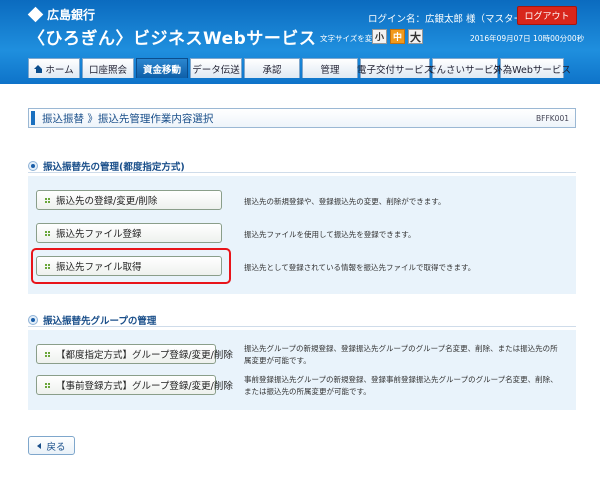 This screenshot has width=600, height=487. Describe the element at coordinates (56, 447) in the screenshot. I see `back-label: 戻る` at that location.